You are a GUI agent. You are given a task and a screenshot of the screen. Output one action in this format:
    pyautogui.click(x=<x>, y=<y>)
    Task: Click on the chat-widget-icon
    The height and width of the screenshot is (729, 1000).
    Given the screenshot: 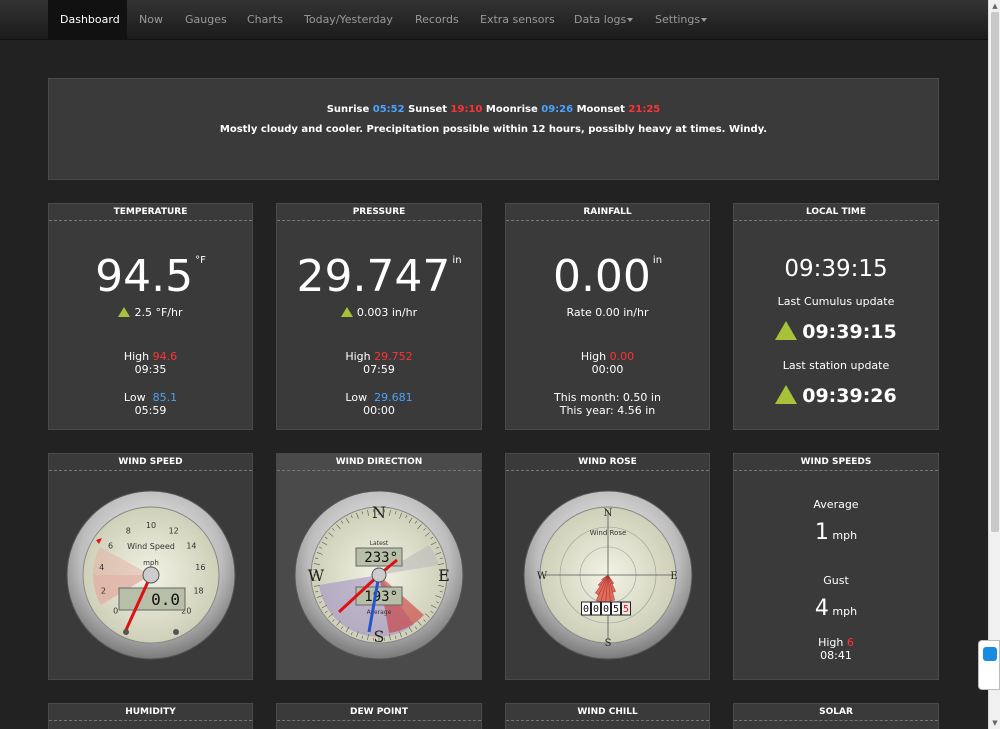 What is the action you would take?
    pyautogui.click(x=990, y=654)
    